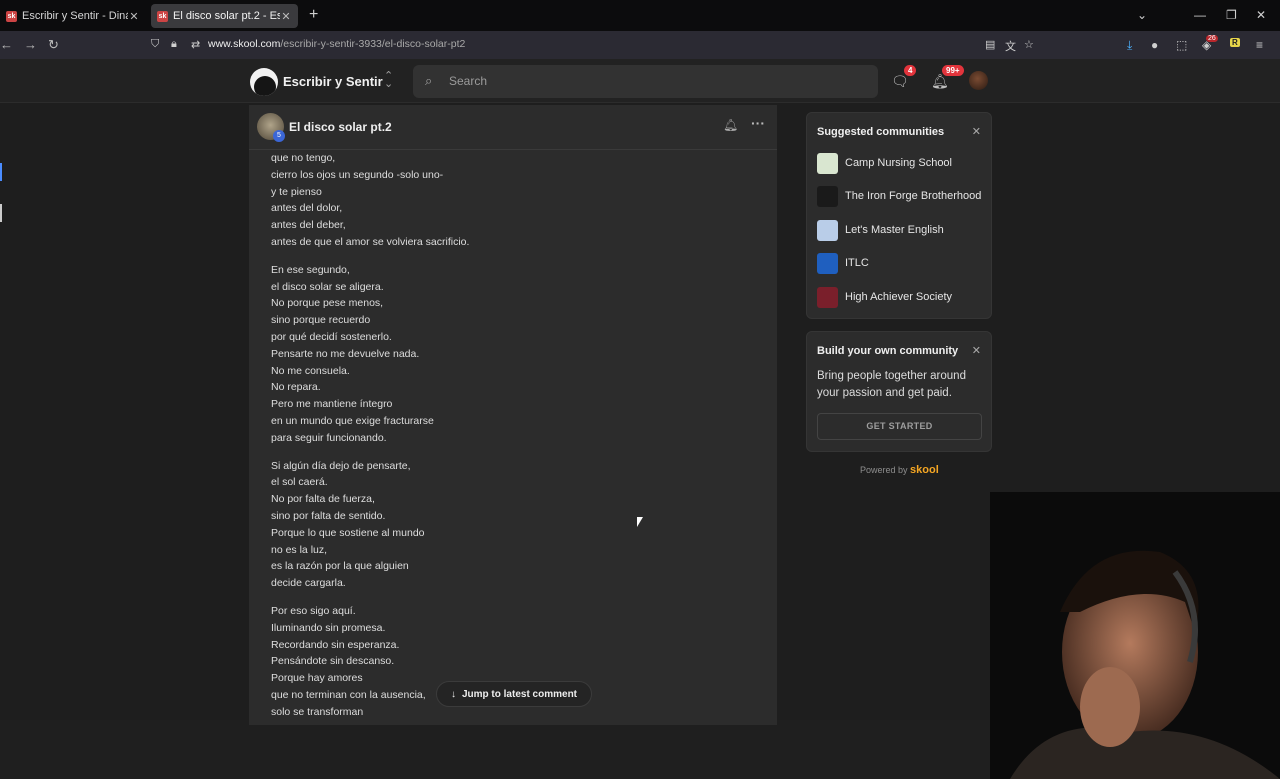  I want to click on follow-bell-icon: 🔔︎, so click(730, 125).